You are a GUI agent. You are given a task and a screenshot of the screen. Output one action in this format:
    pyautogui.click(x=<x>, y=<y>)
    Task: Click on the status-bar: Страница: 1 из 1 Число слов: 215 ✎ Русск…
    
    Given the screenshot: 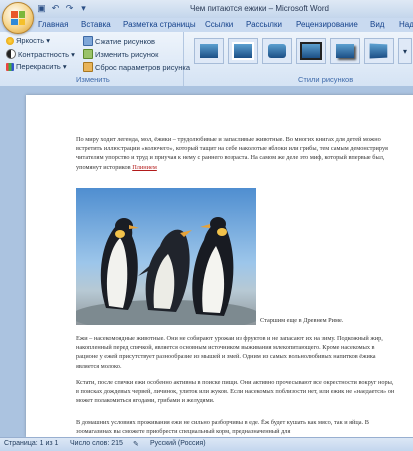 What is the action you would take?
    pyautogui.click(x=206, y=444)
    